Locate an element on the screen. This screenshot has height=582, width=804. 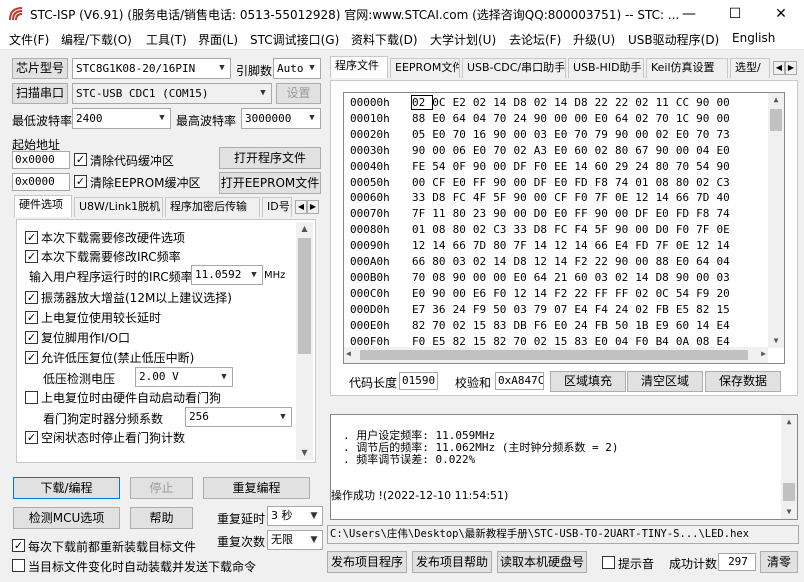
hex-row: 000C0h E0 90 00 E6 F0 12 14 F2 22 FF FF 02 0C 54 F9 20 is located at coordinates (543, 294).